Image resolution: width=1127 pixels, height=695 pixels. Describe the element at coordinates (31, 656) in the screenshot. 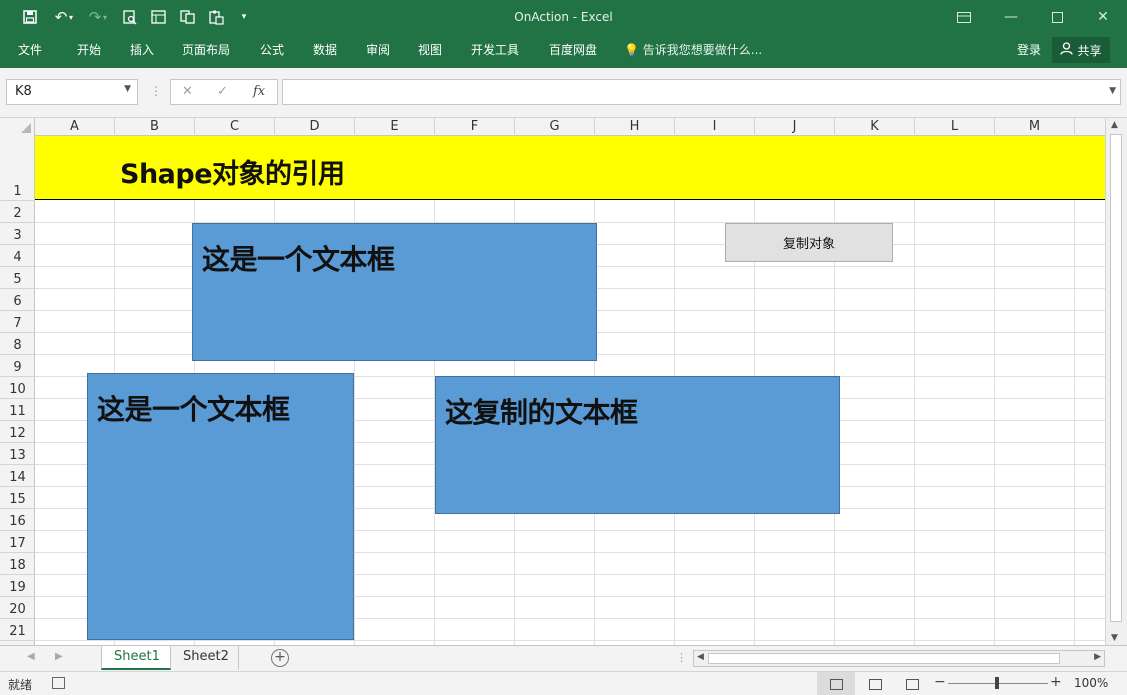

I see `scroll-tabs-left-icon: ◀` at that location.